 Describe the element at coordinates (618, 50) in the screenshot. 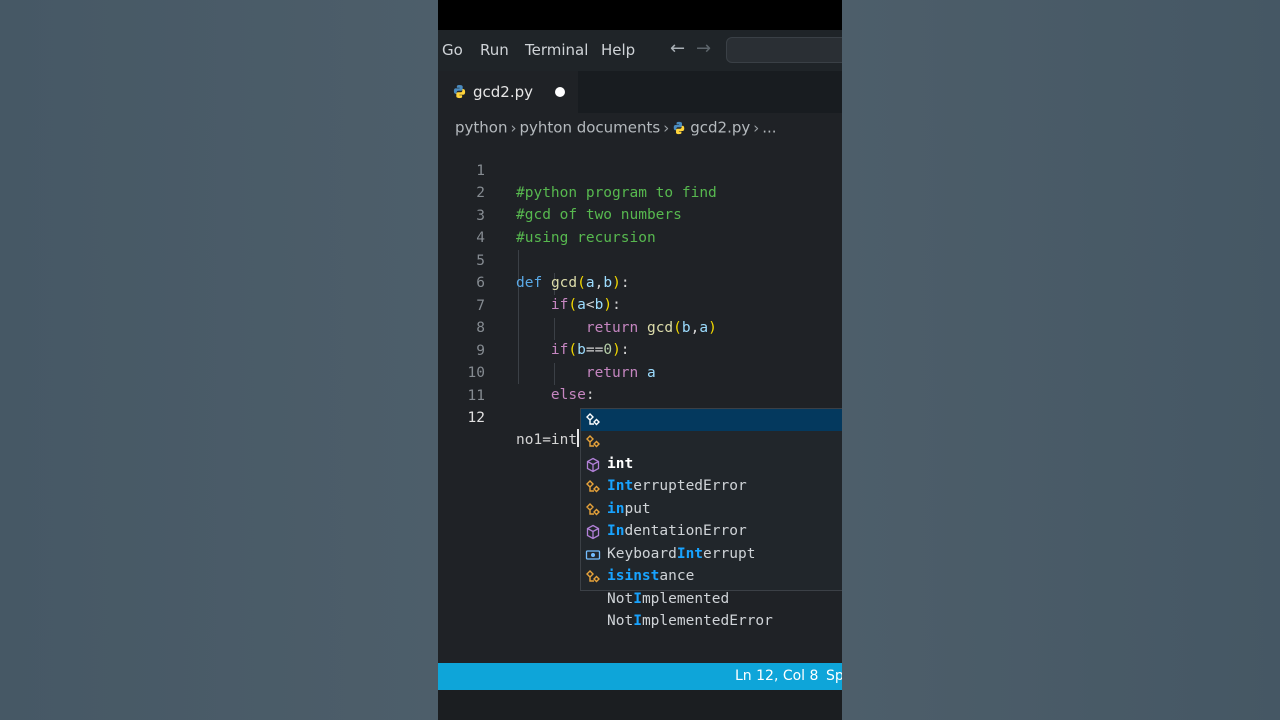

I see `menu-help: Help` at that location.